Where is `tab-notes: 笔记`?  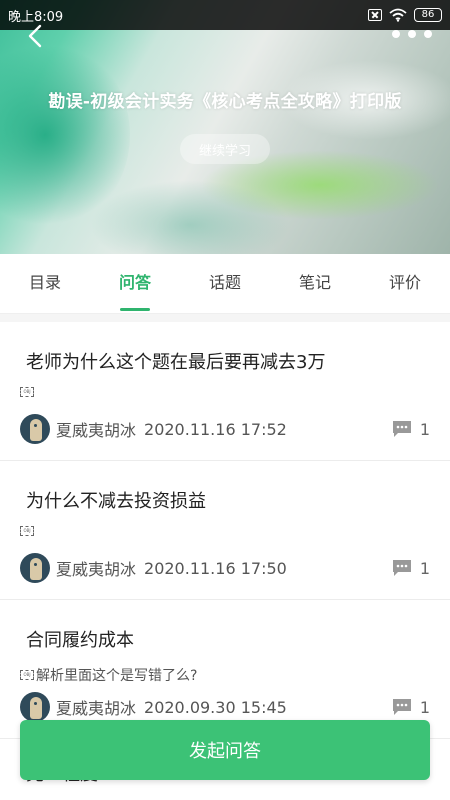
tab-notes: 笔记 is located at coordinates (315, 283).